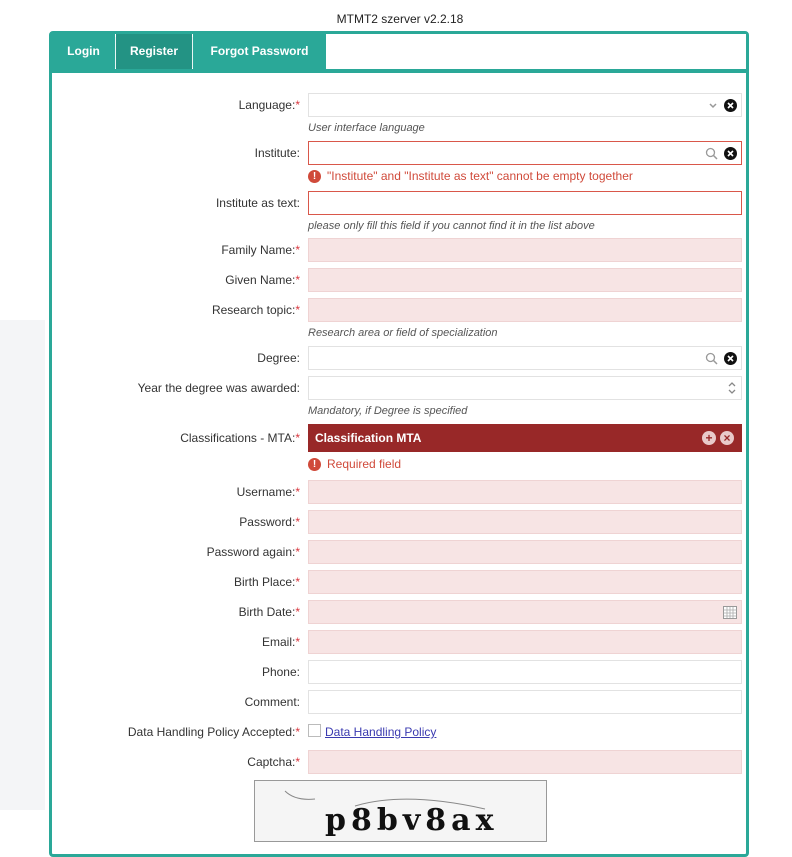 This screenshot has height=857, width=792. Describe the element at coordinates (366, 128) in the screenshot. I see `language-hint: User interface language` at that location.